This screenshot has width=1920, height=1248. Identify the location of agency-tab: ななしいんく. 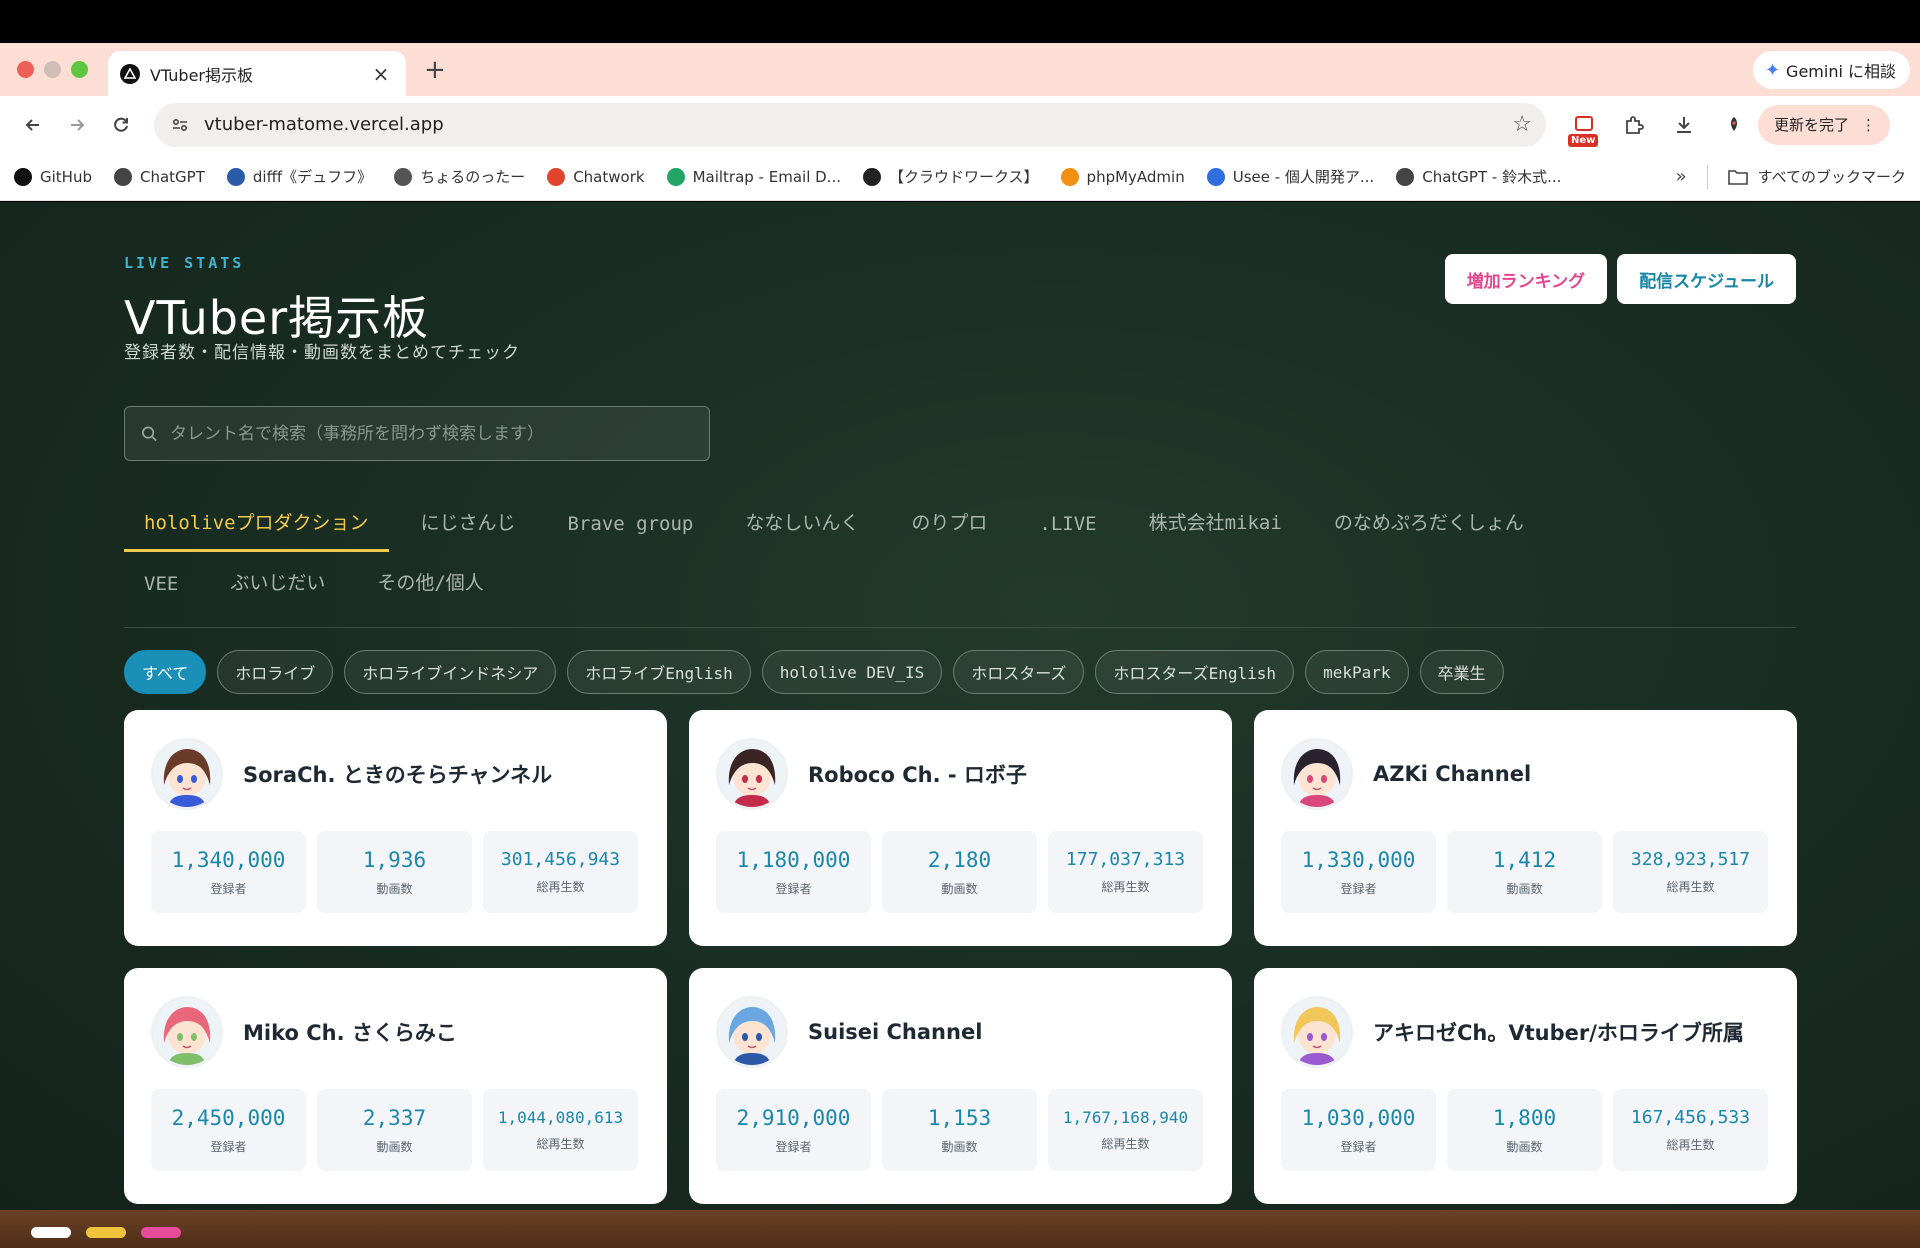
(802, 530).